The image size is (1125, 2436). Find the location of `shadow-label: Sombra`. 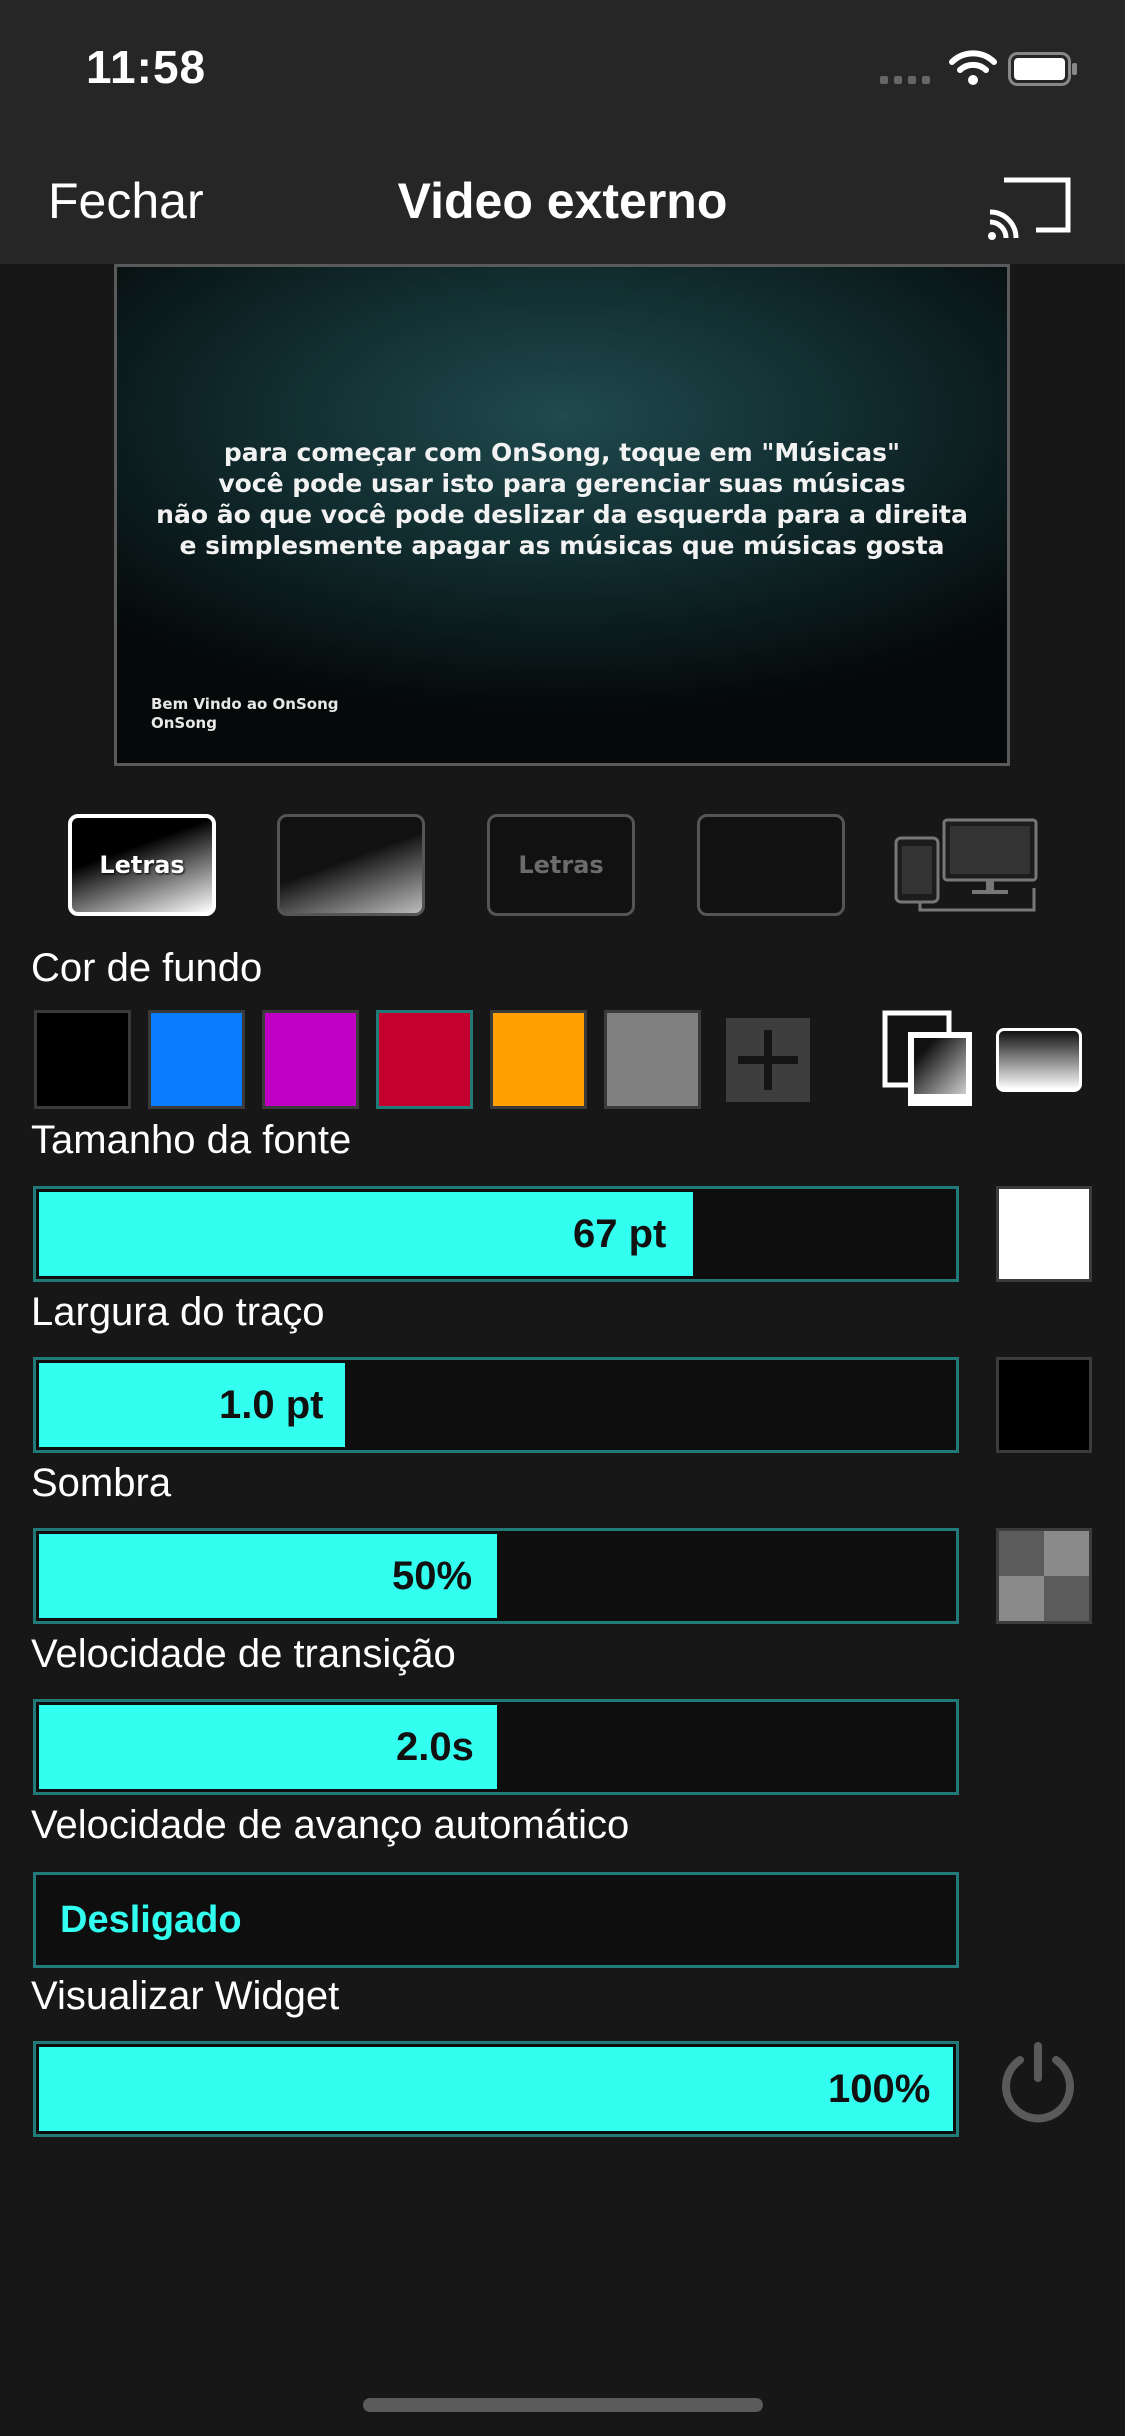

shadow-label: Sombra is located at coordinates (101, 1483).